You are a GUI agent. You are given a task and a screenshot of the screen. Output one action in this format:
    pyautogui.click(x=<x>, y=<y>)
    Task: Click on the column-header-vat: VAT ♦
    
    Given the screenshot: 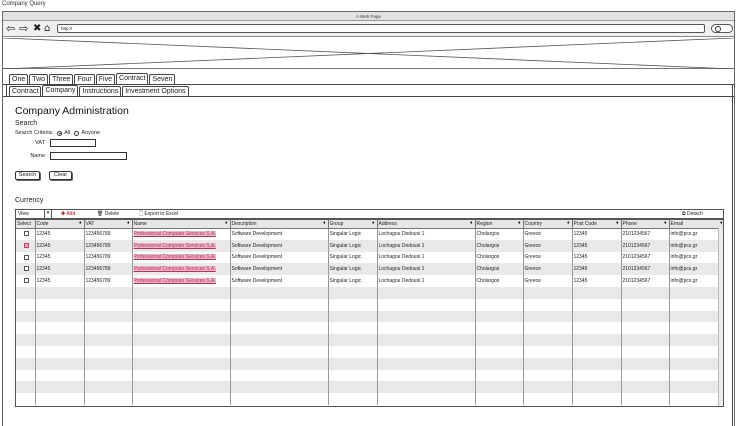 What is the action you would take?
    pyautogui.click(x=108, y=224)
    